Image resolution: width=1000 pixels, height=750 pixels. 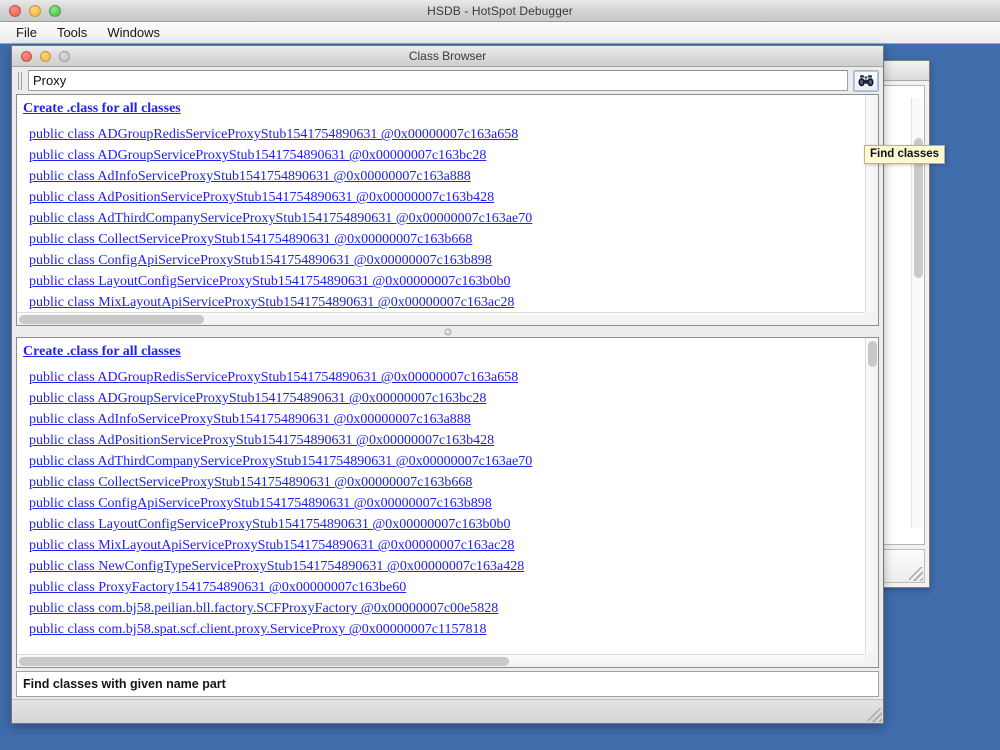 What do you see at coordinates (500, 33) in the screenshot?
I see `menubar: File Tools Windows` at bounding box center [500, 33].